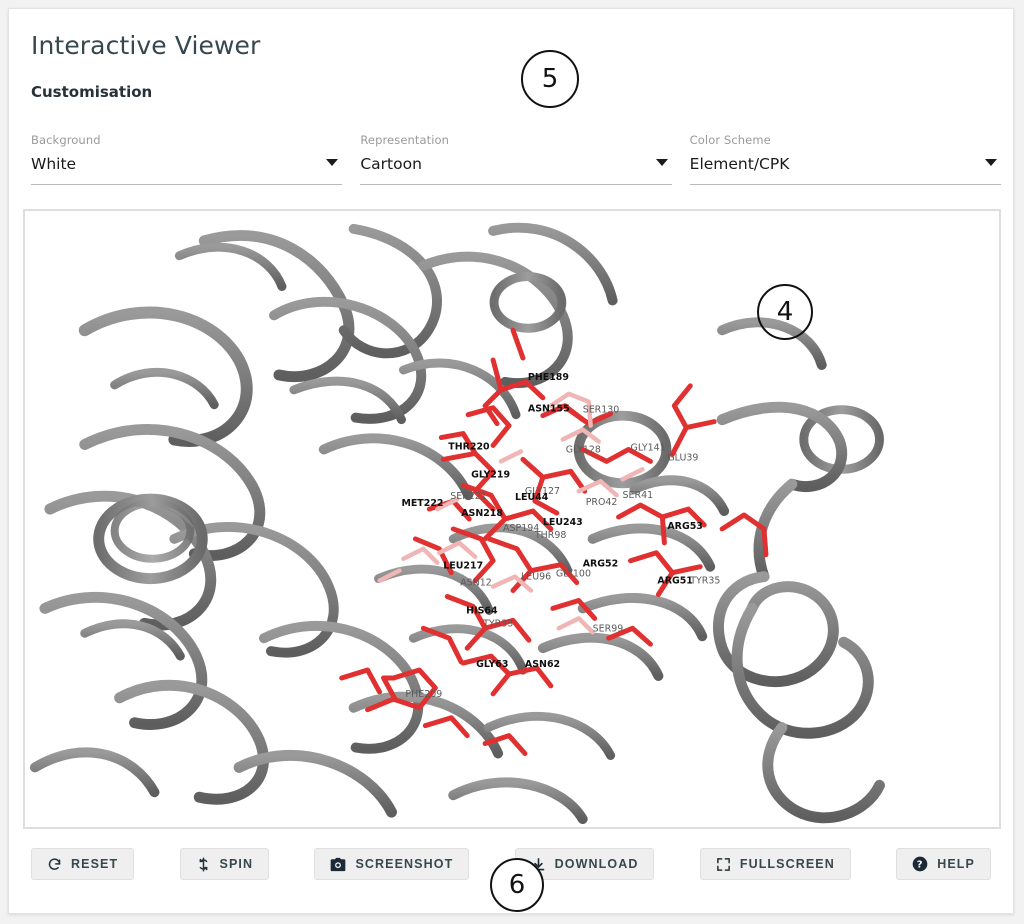 This screenshot has width=1024, height=924. What do you see at coordinates (66, 140) in the screenshot?
I see `select-background-label: Background` at bounding box center [66, 140].